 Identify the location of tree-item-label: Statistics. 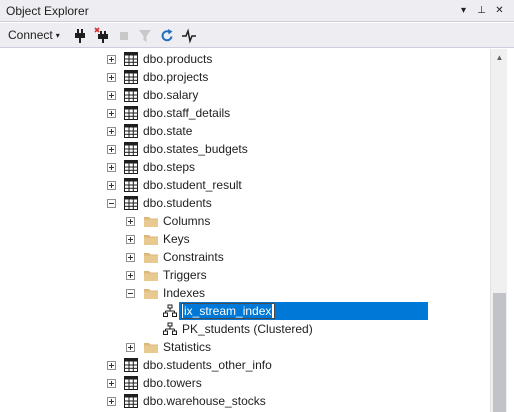
(187, 347).